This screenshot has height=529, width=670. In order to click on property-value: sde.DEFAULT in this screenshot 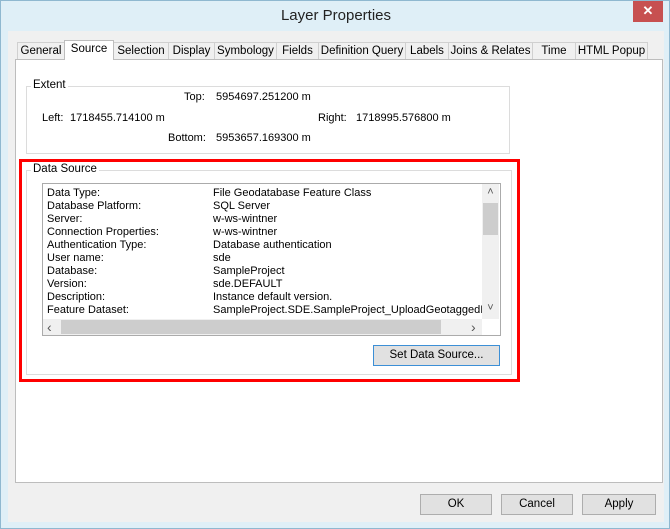, I will do `click(248, 284)`.